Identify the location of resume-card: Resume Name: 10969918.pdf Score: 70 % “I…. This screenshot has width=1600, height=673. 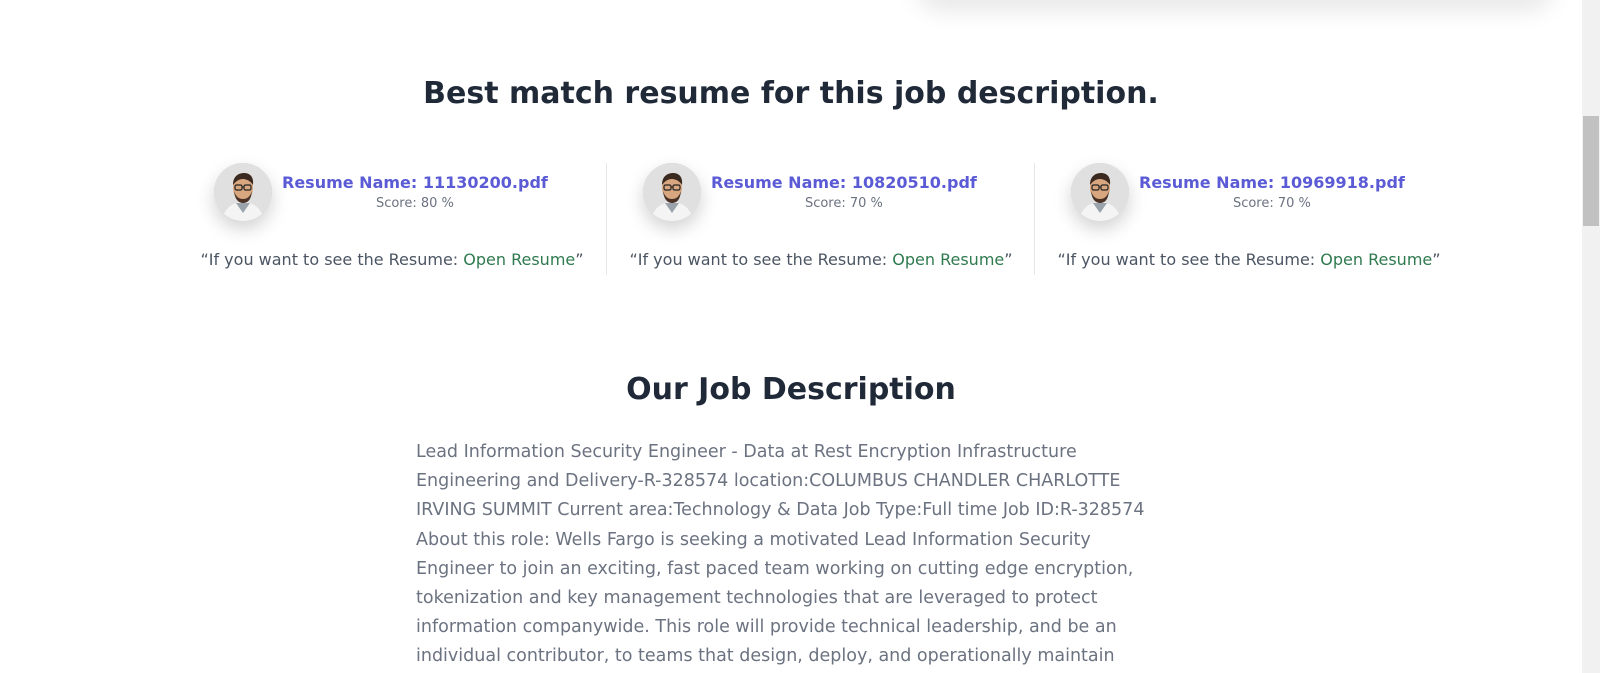
(1248, 219).